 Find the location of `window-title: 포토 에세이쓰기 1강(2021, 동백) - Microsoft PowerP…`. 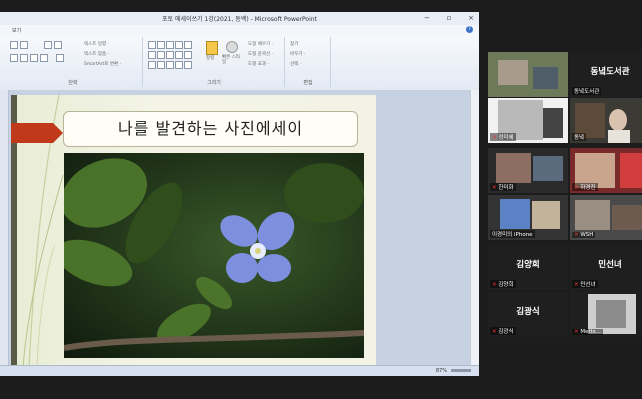

window-title: 포토 에세이쓰기 1강(2021, 동백) - Microsoft PowerP… is located at coordinates (239, 19).